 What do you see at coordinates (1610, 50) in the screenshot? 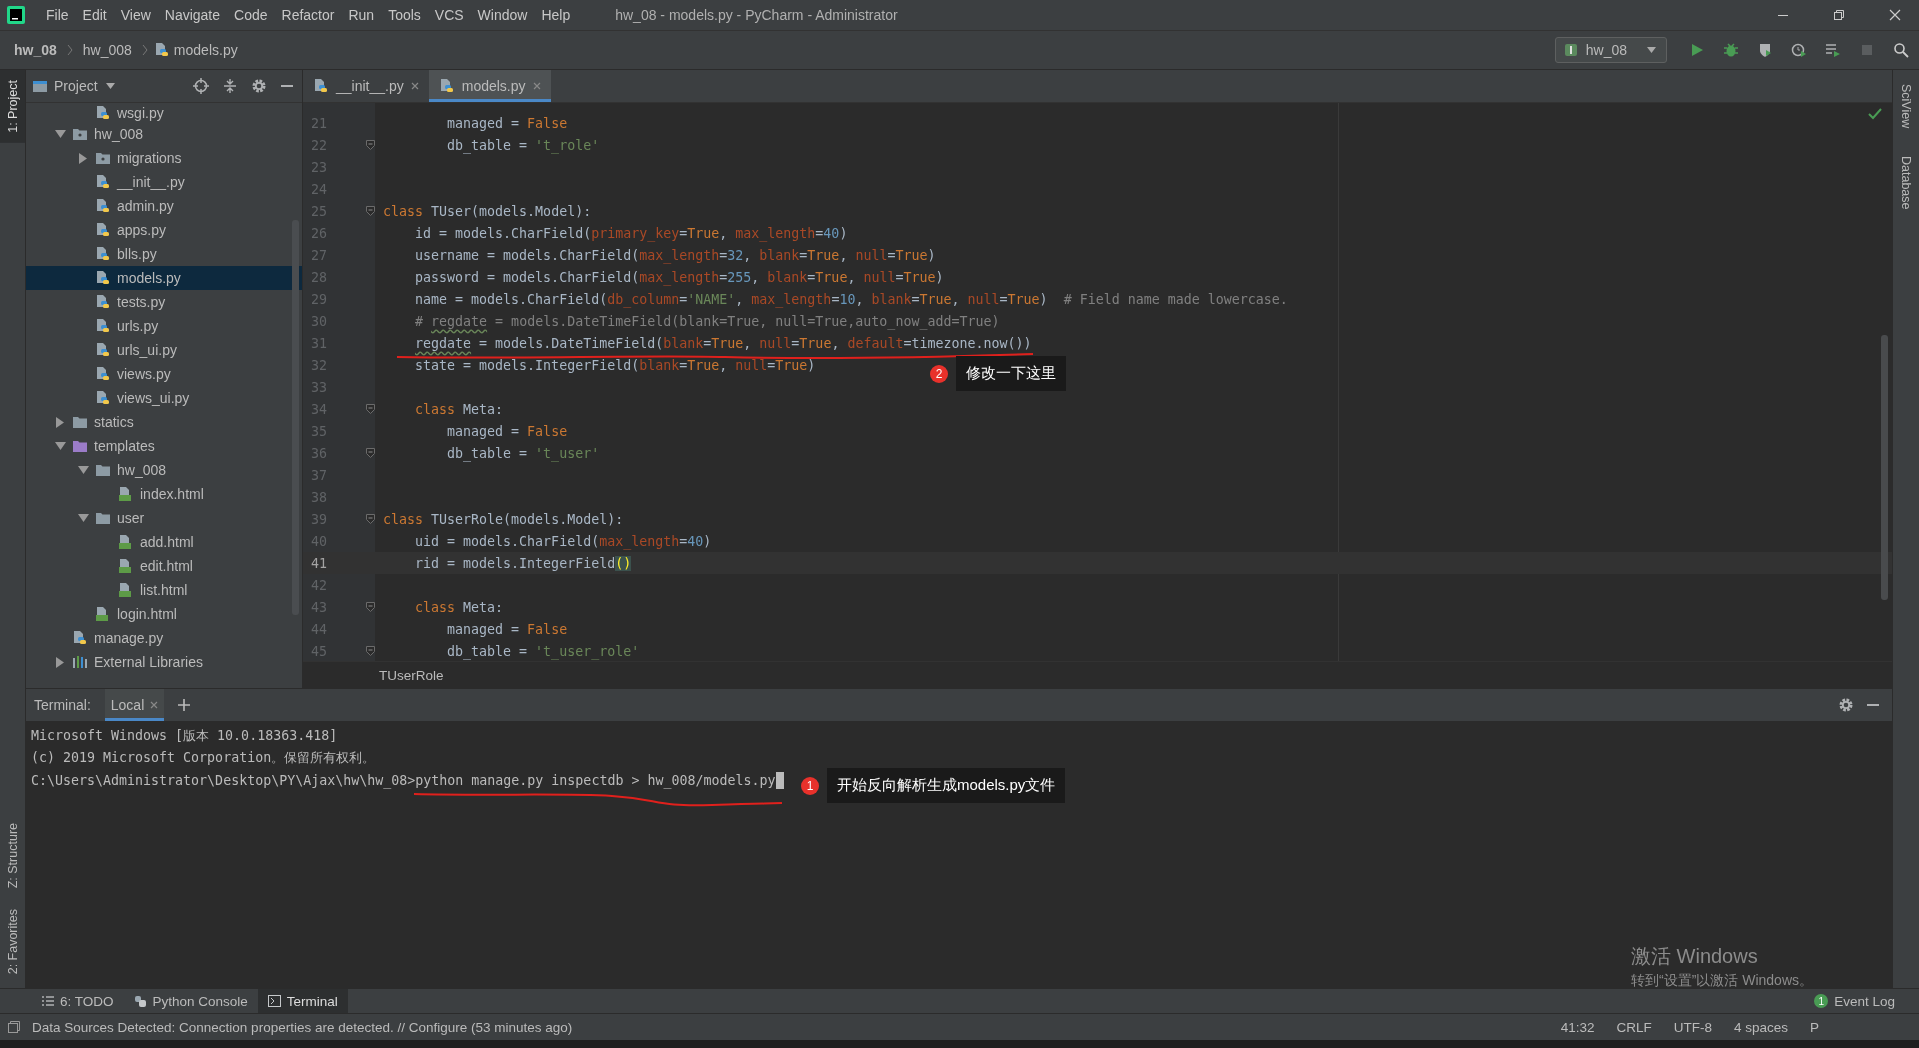
I see `run-config-dropdown: hw_08` at bounding box center [1610, 50].